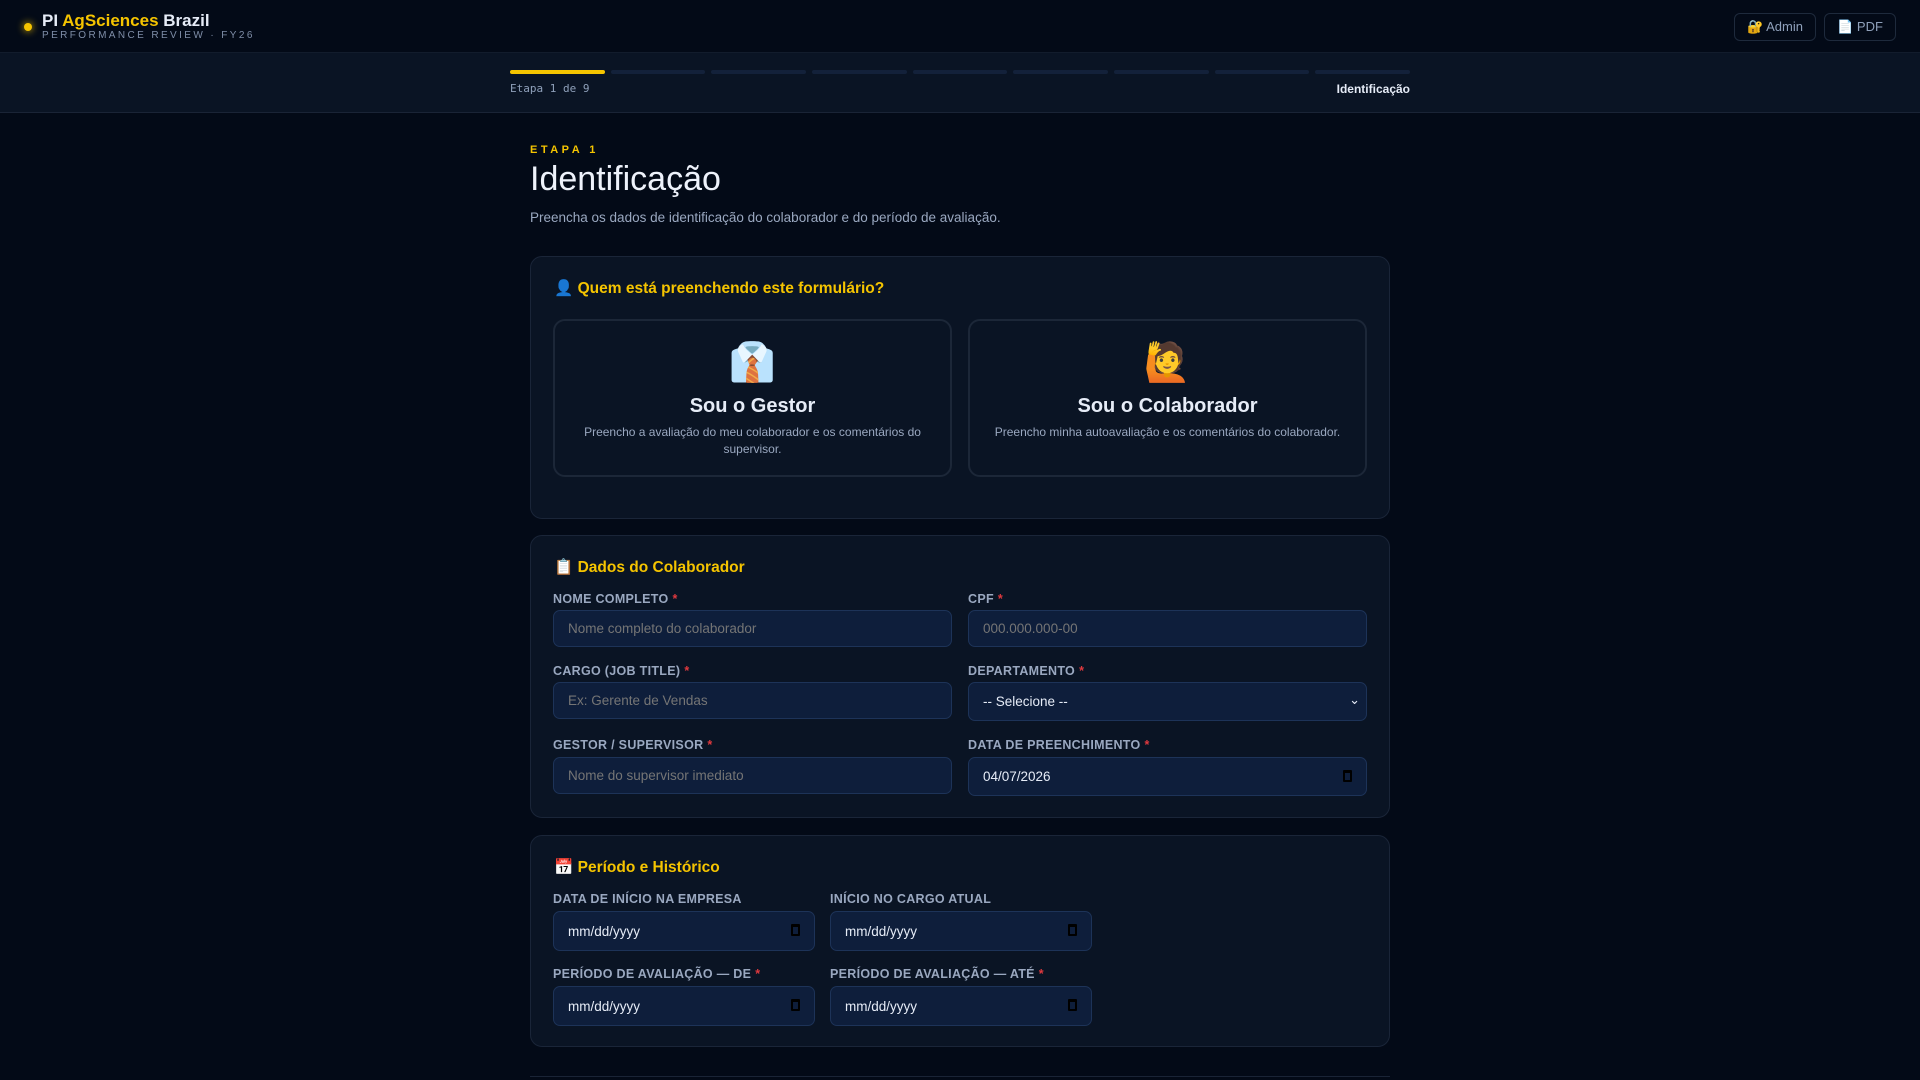  Describe the element at coordinates (1167, 701) in the screenshot. I see `departamento-select: -- Selecione -- ⌄` at that location.